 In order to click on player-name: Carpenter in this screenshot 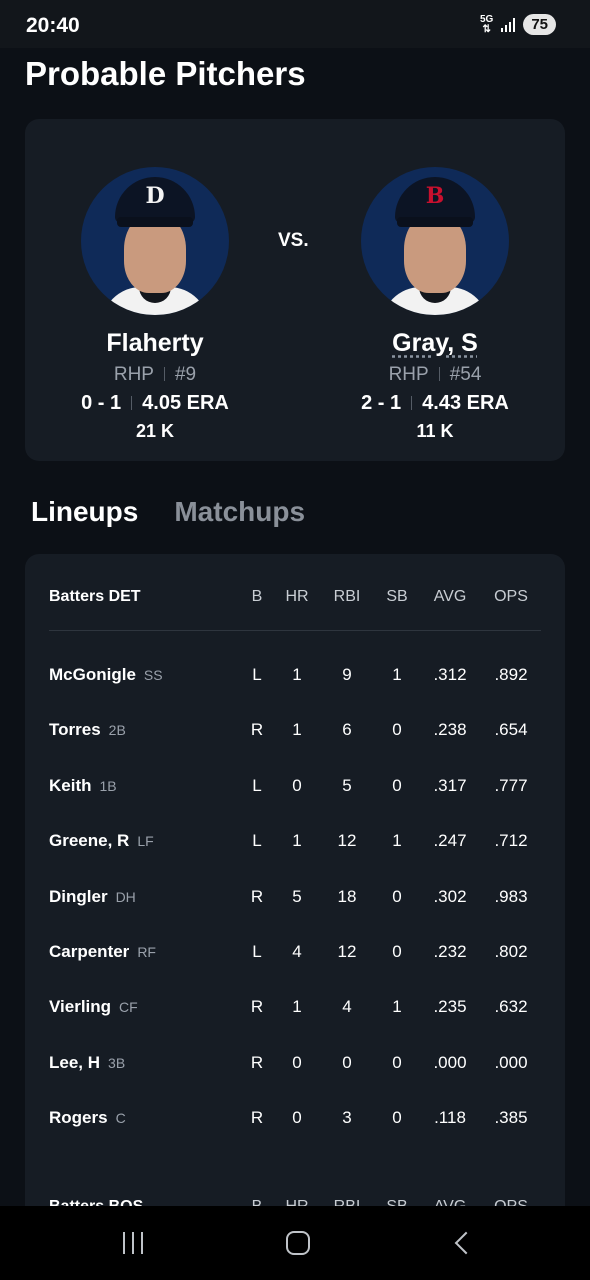, I will do `click(89, 951)`.